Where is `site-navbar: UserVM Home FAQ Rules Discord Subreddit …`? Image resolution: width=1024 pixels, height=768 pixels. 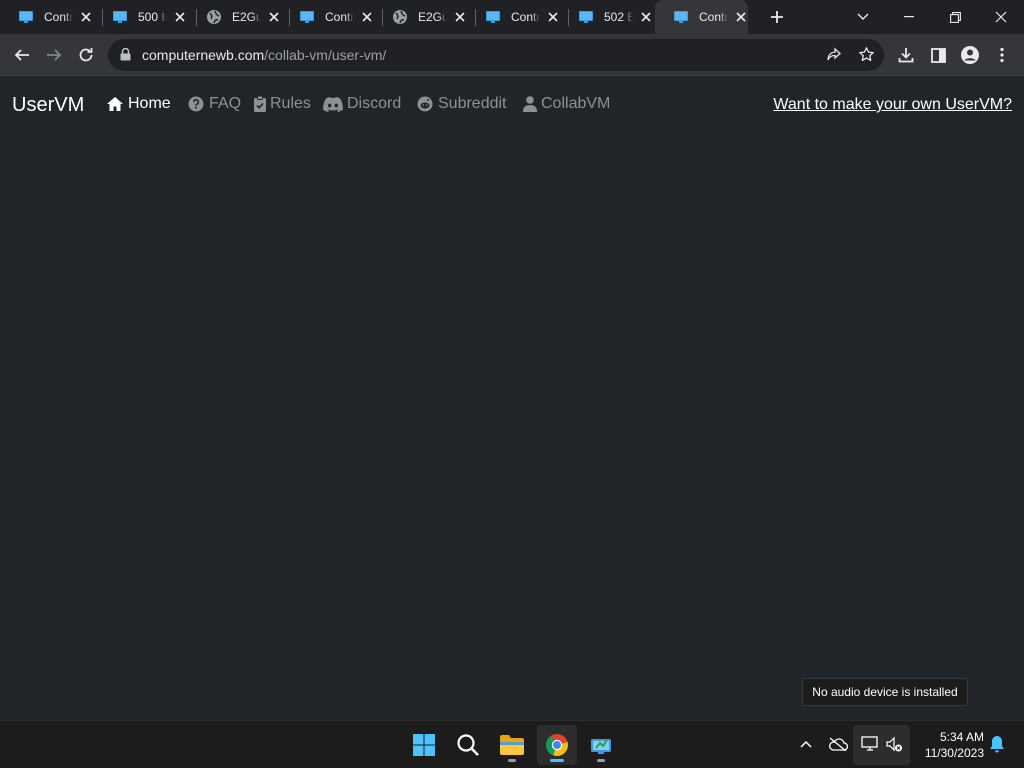
site-navbar: UserVM Home FAQ Rules Discord Subreddit … is located at coordinates (512, 105).